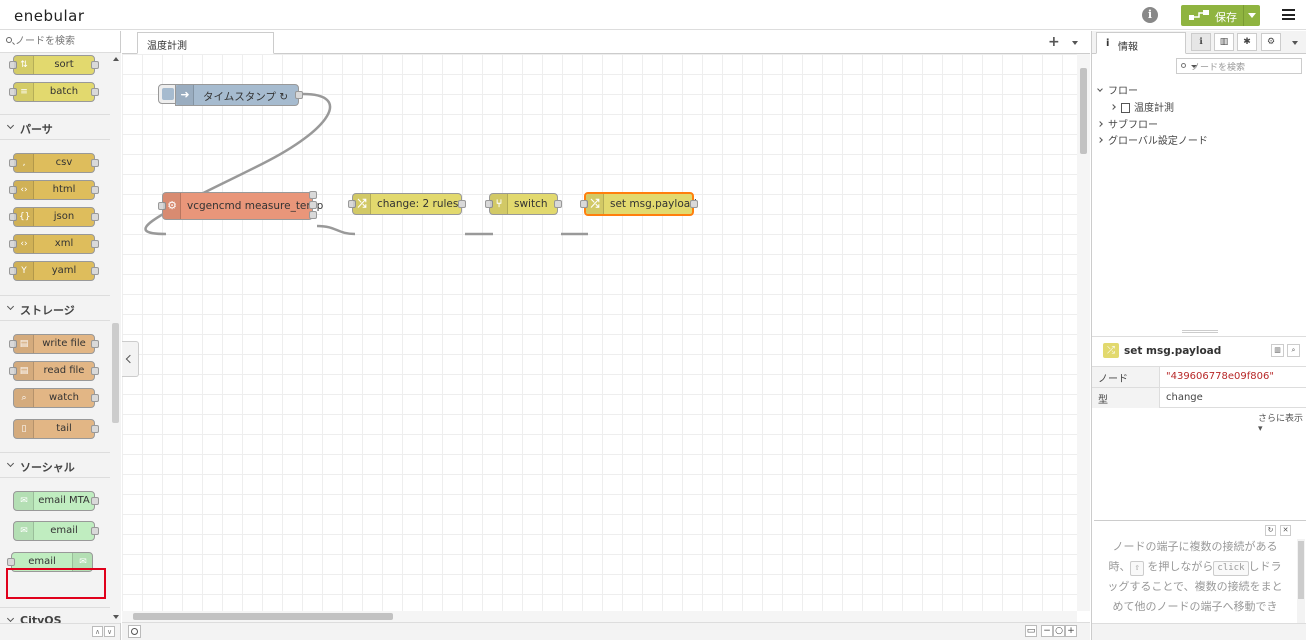  I want to click on palette-node-write-file: ▤ write file, so click(54, 344).